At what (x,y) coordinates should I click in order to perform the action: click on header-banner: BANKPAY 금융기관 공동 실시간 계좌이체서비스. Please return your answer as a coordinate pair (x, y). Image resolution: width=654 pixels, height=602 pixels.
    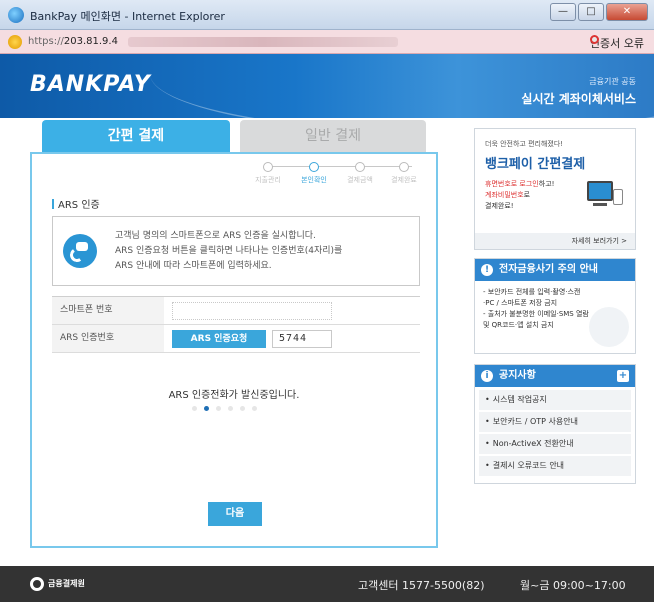
    Looking at the image, I should click on (327, 86).